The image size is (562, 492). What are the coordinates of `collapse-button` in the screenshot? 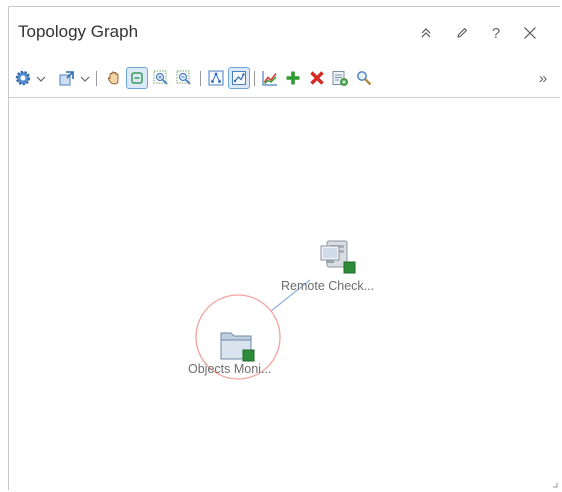 It's located at (426, 33).